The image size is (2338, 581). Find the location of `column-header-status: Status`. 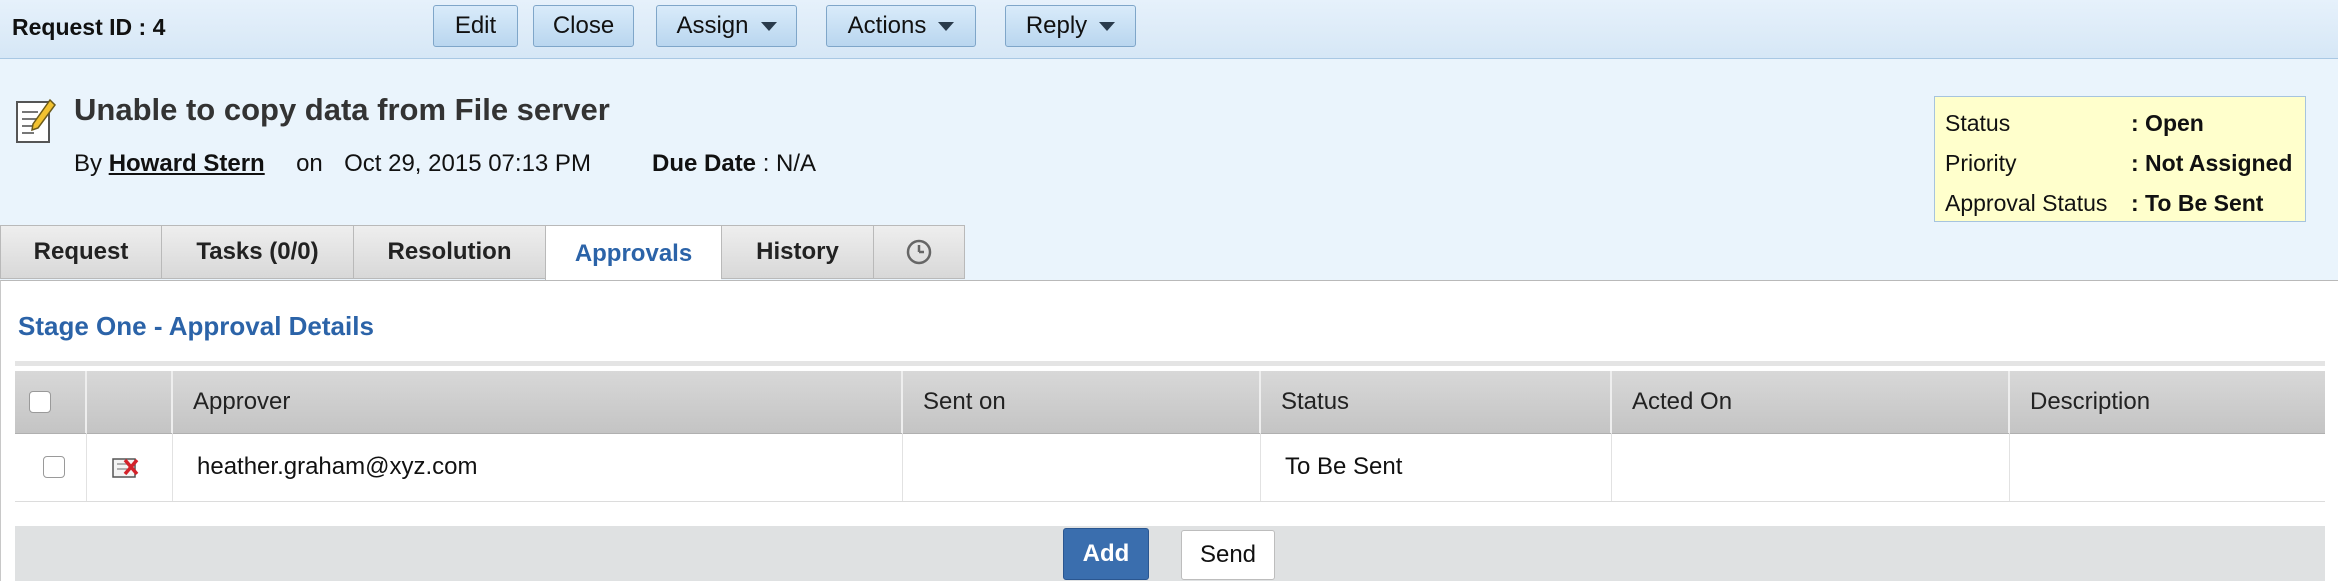

column-header-status: Status is located at coordinates (1436, 402).